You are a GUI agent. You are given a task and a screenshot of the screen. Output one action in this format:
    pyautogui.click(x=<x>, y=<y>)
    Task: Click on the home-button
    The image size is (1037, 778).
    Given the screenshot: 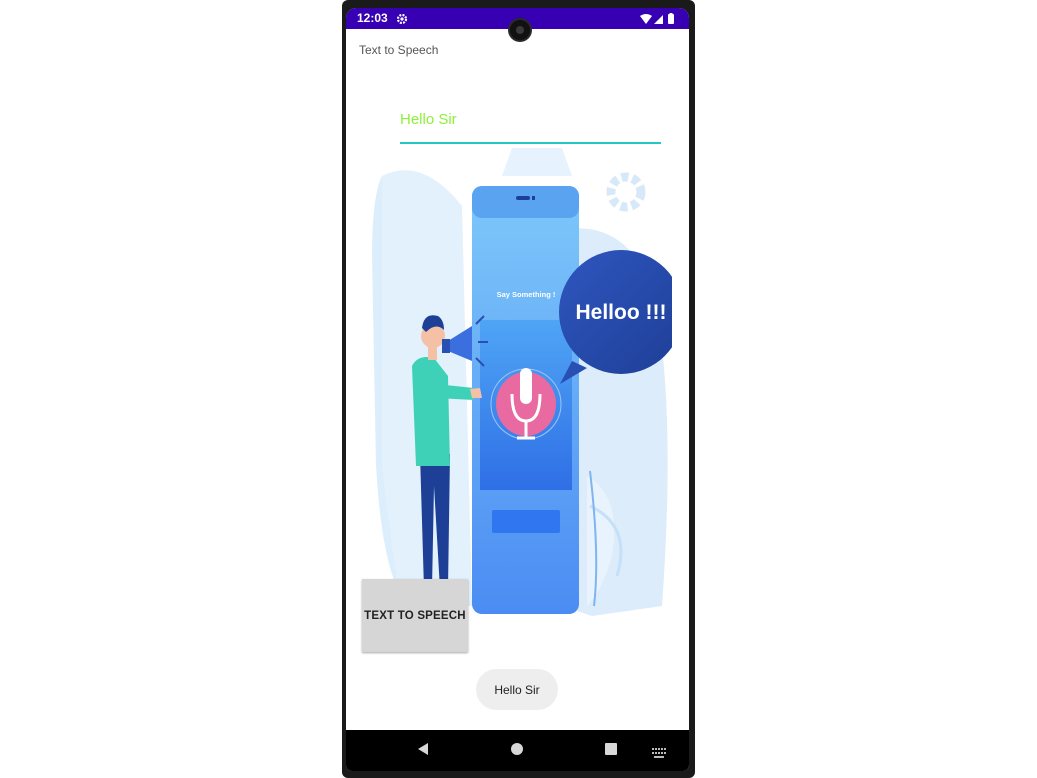 What is the action you would take?
    pyautogui.click(x=517, y=751)
    